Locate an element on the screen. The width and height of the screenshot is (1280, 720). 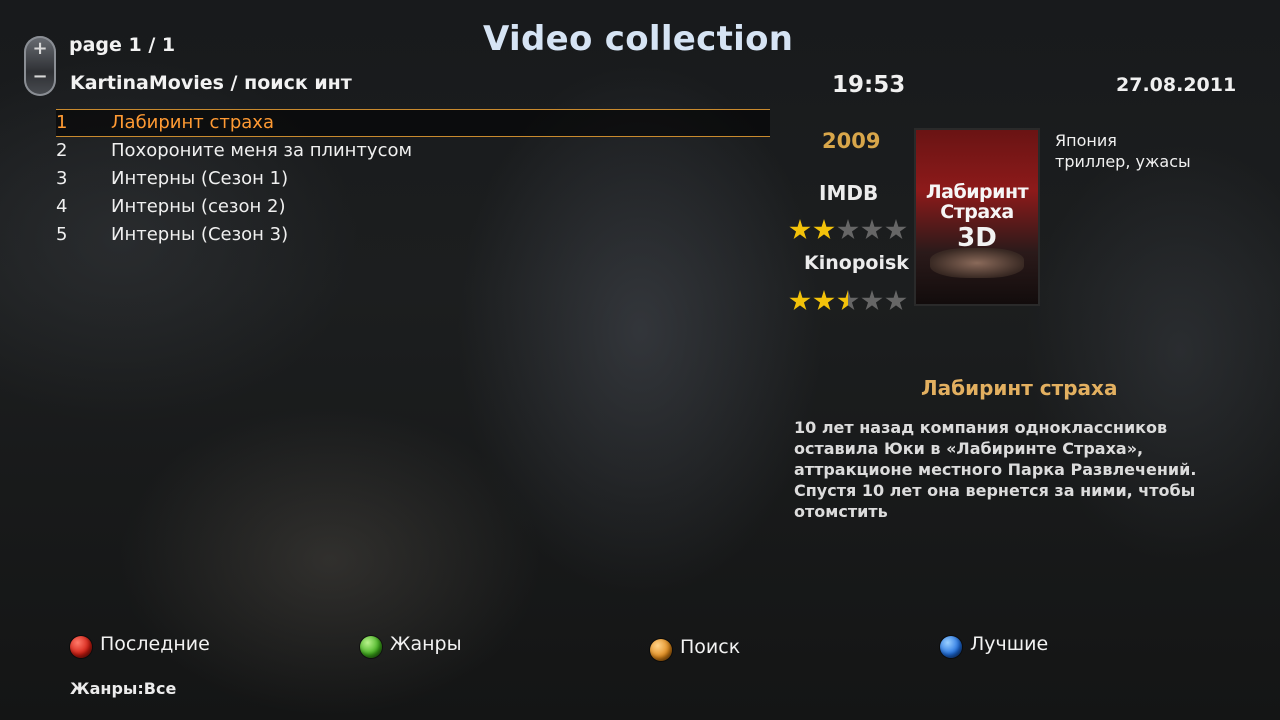
page-title: Video collection is located at coordinates (638, 39).